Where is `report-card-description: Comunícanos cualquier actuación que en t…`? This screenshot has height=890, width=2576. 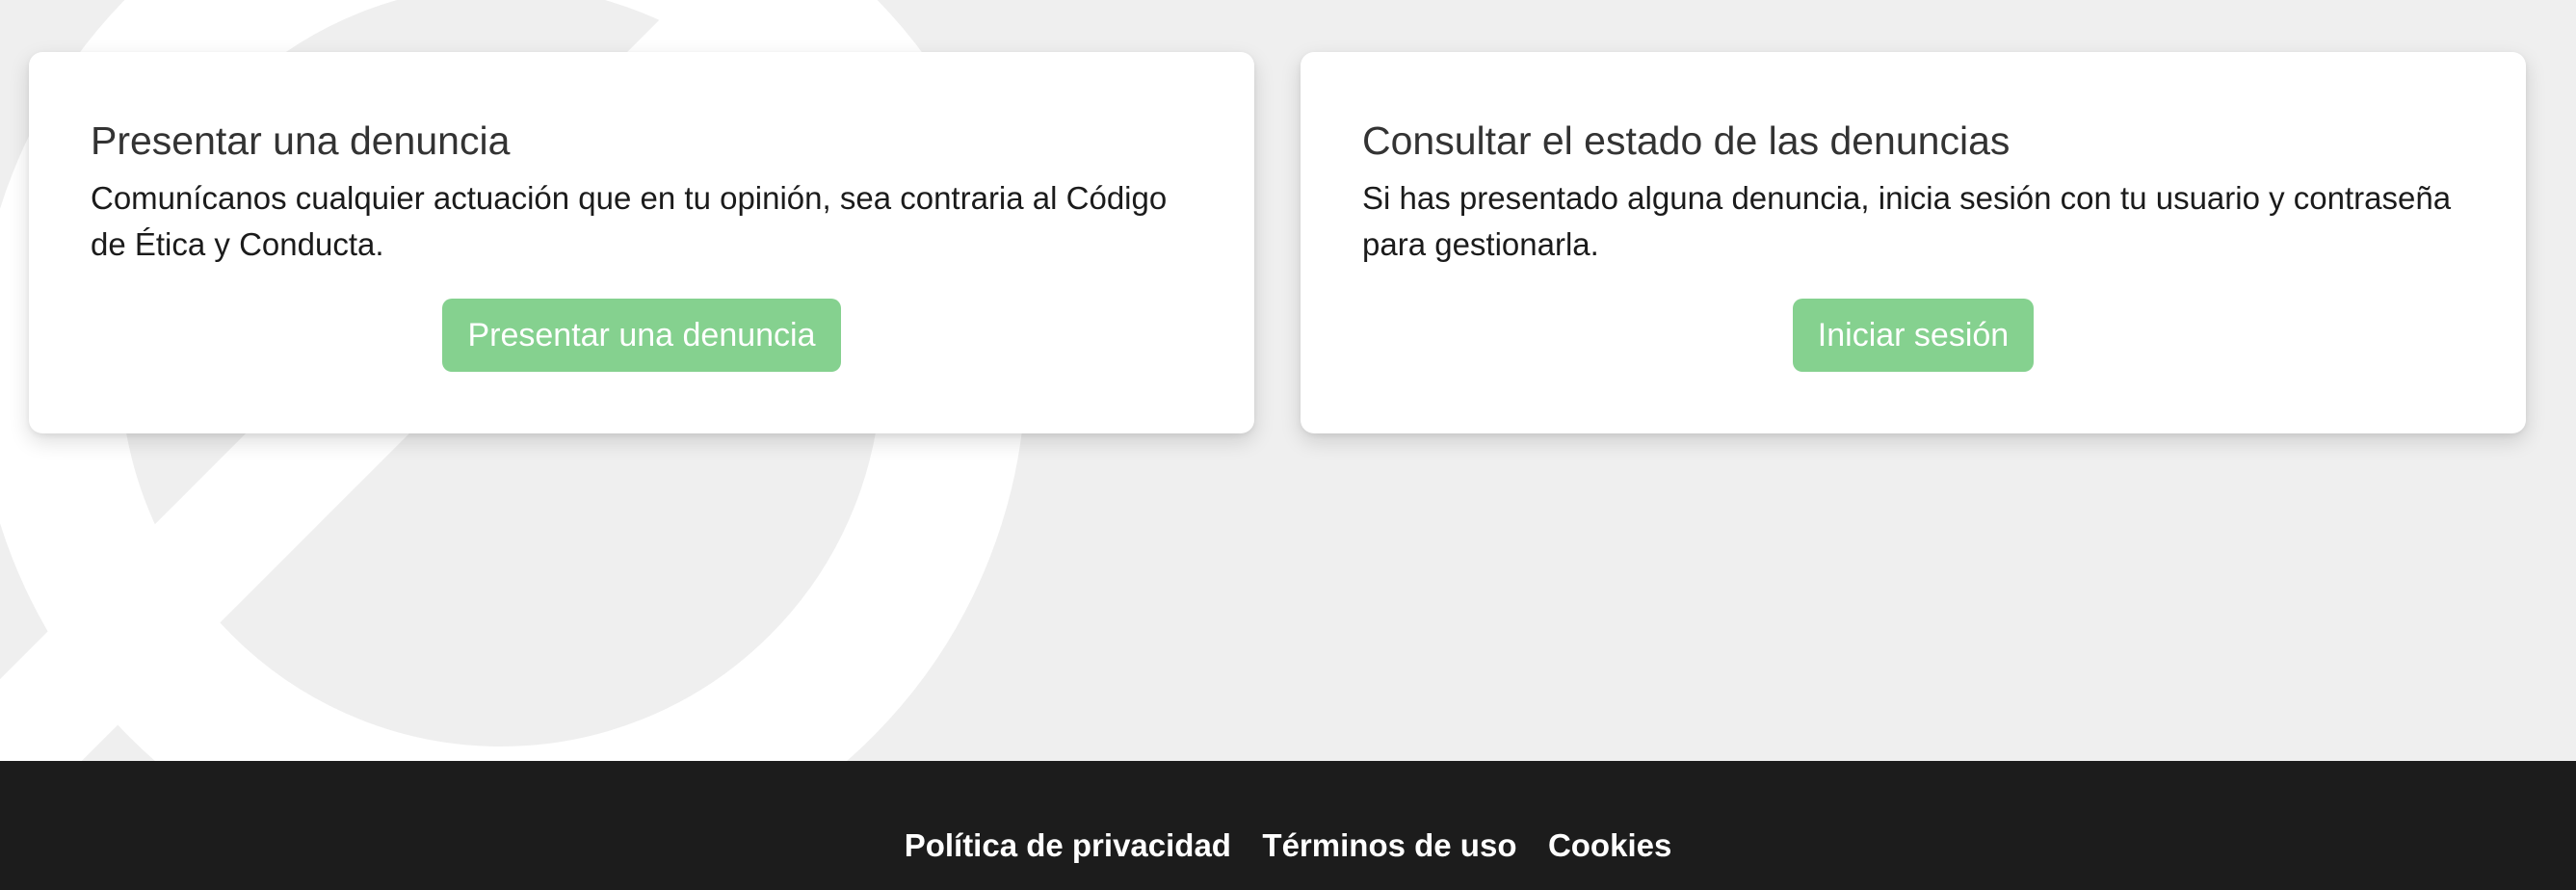
report-card-description: Comunícanos cualquier actuación que en t… is located at coordinates (629, 221).